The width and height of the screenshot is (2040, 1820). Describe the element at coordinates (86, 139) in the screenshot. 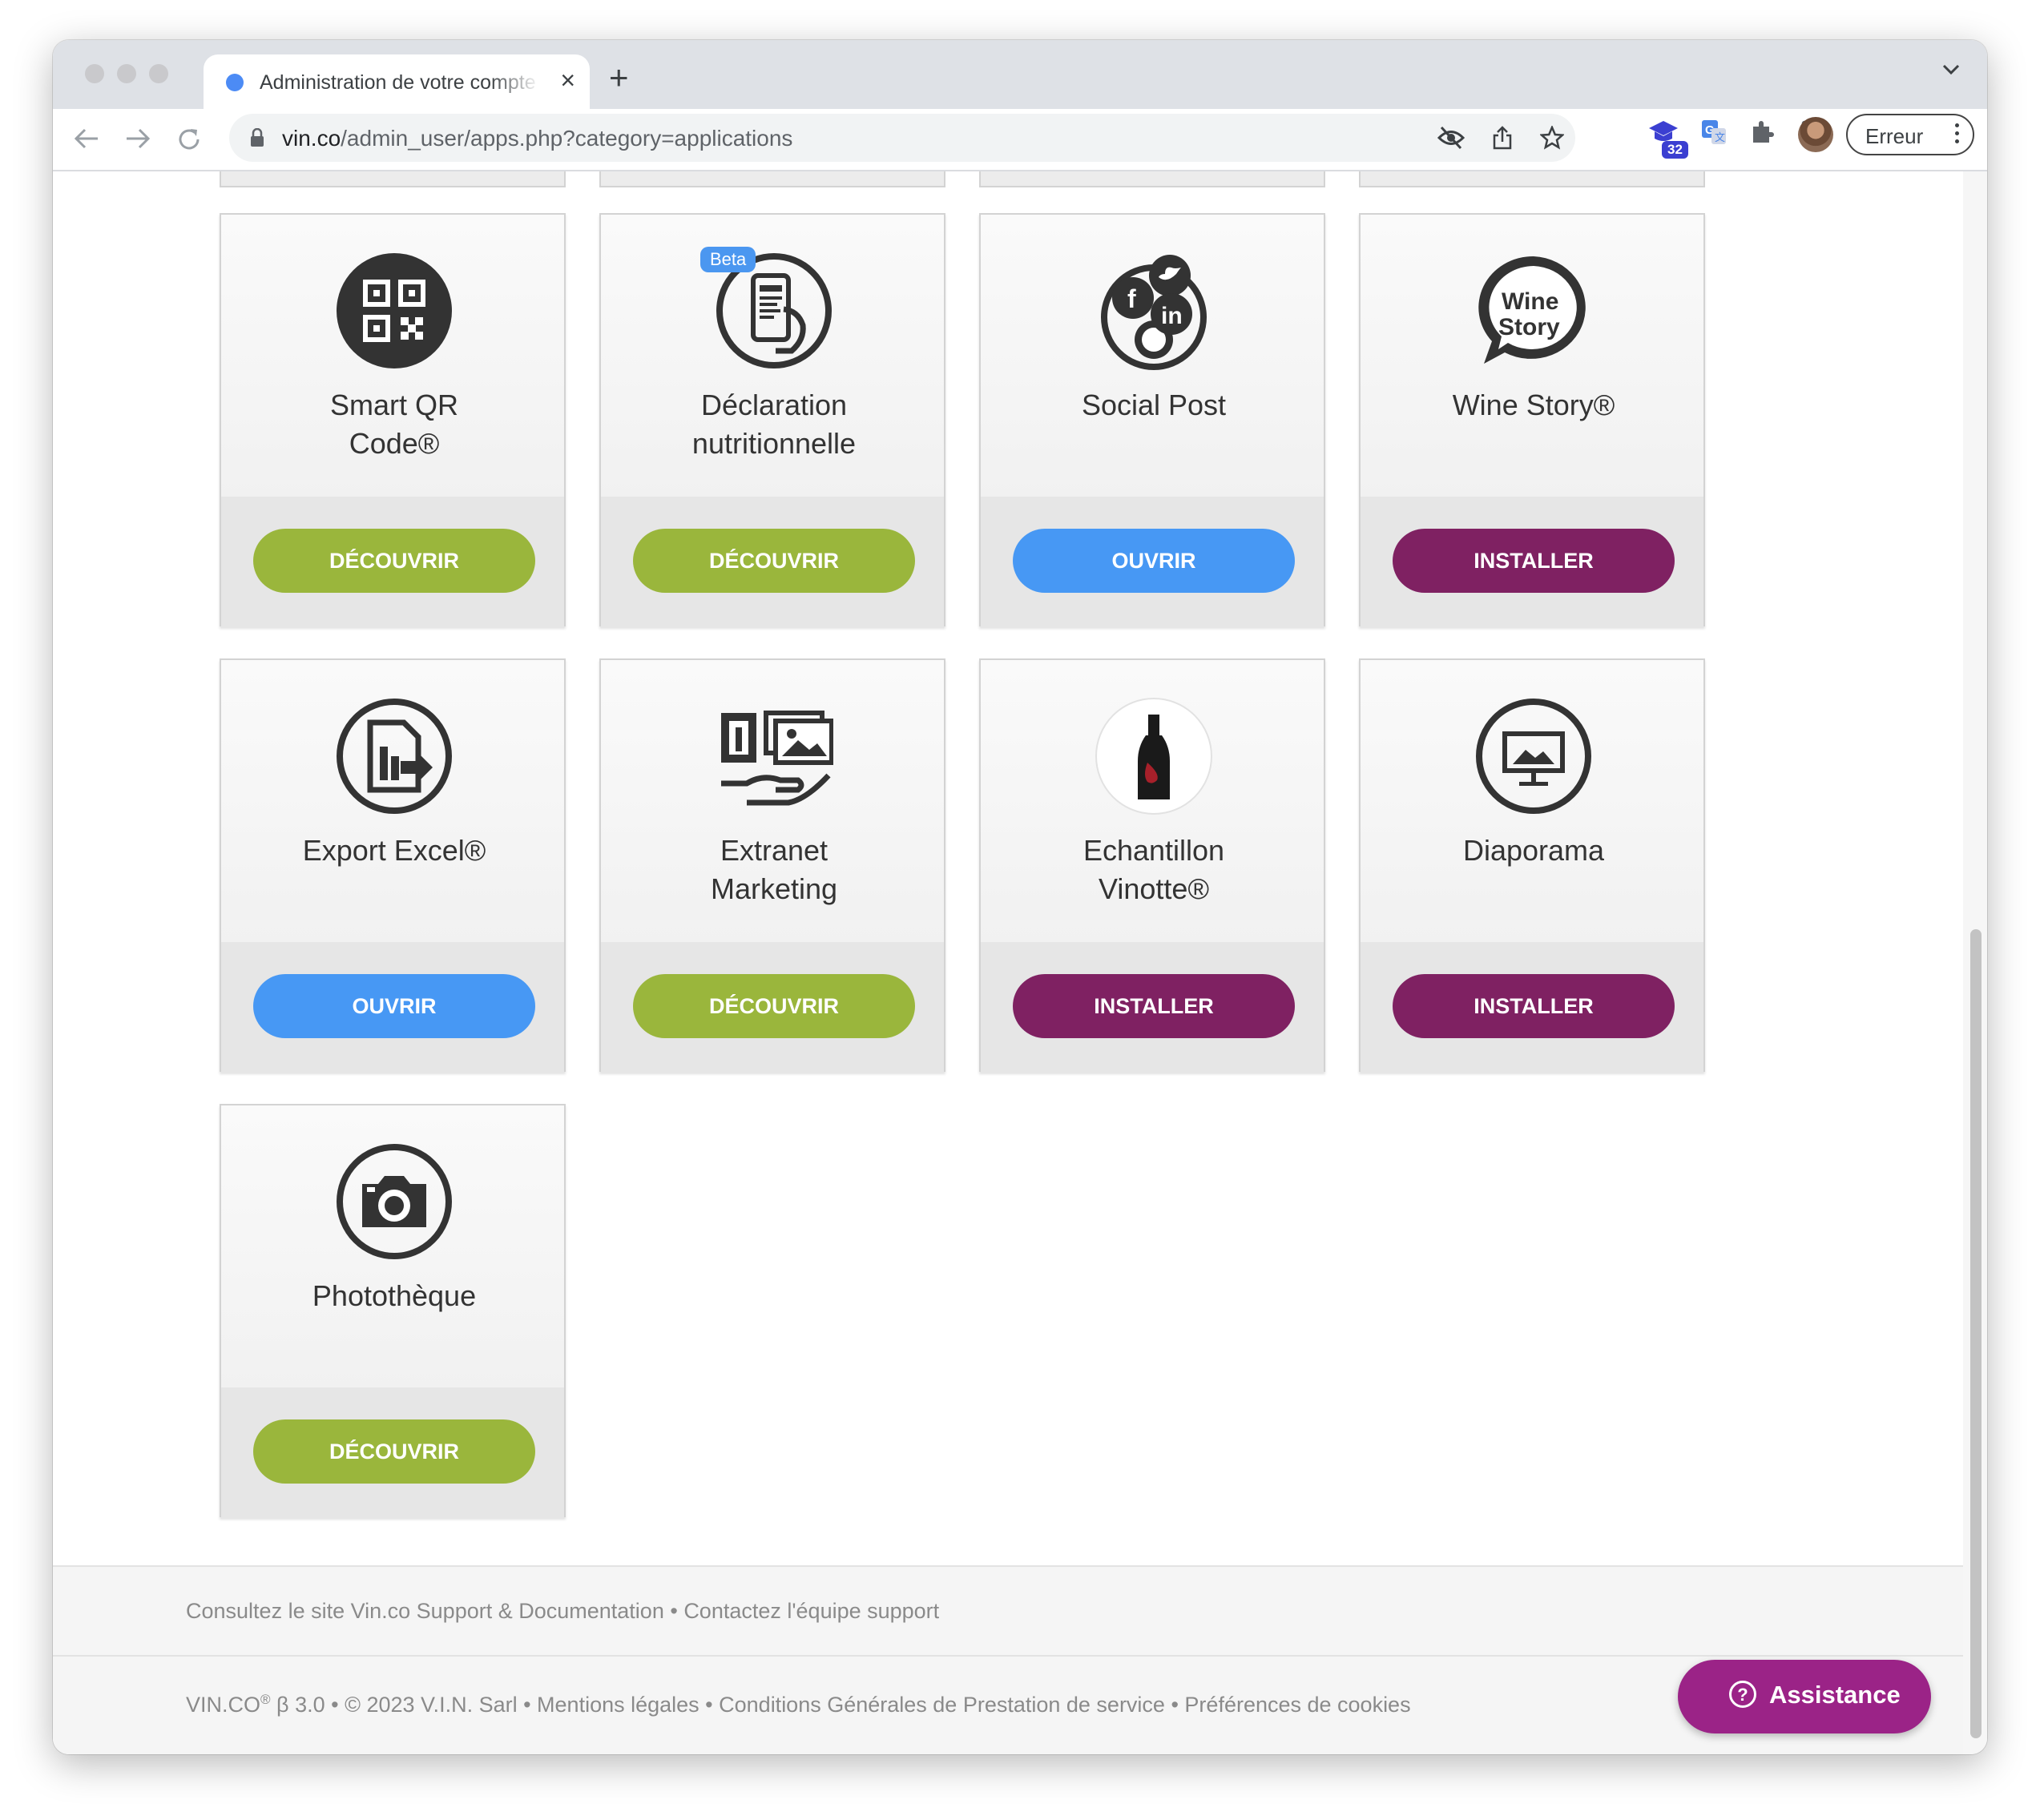

I see `back-arrow-icon` at that location.